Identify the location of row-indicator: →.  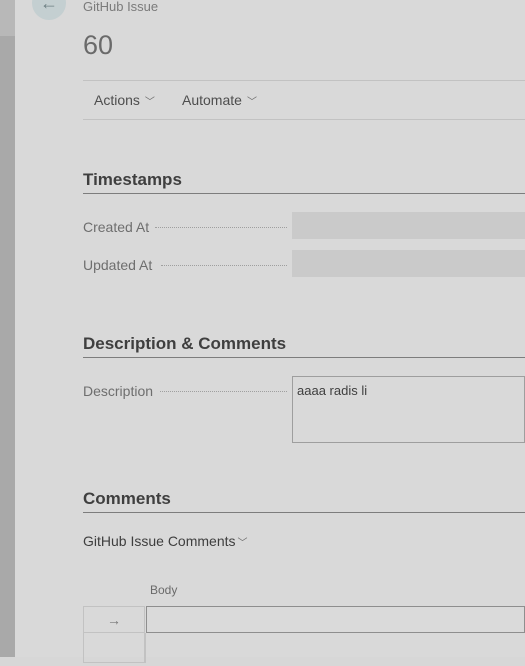
(114, 619).